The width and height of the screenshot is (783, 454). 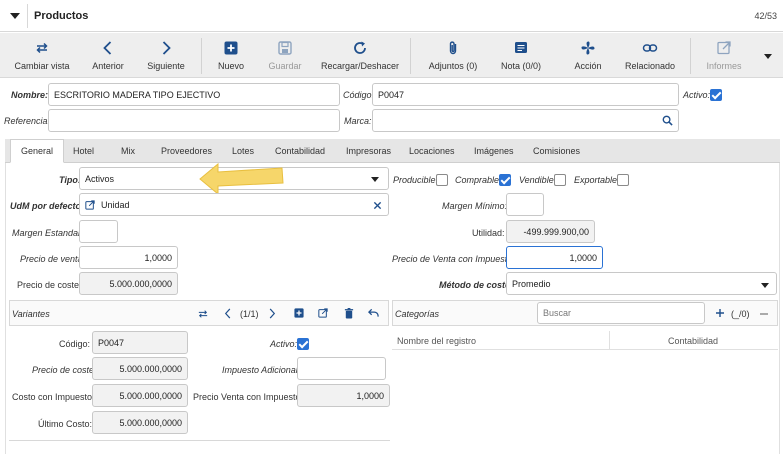 What do you see at coordinates (341, 368) in the screenshot?
I see `impuesto-adicional-input` at bounding box center [341, 368].